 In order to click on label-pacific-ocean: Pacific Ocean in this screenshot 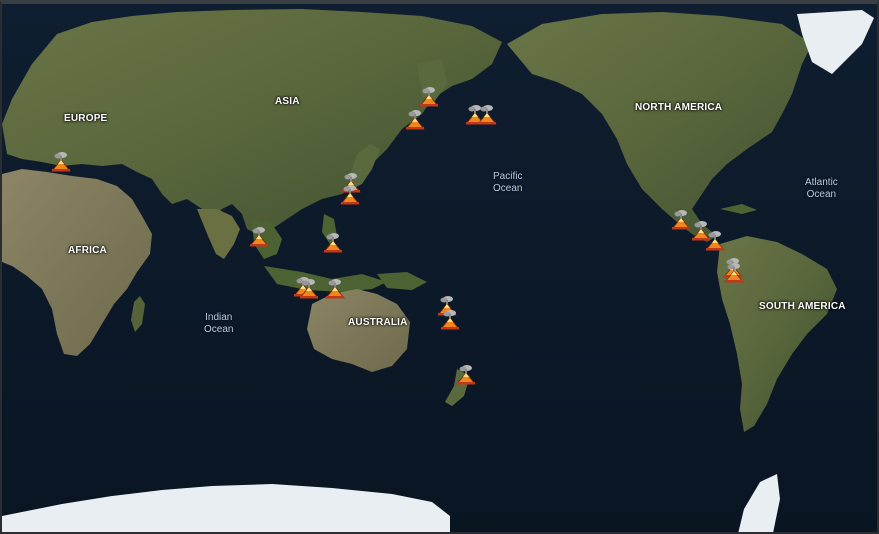, I will do `click(507, 183)`.